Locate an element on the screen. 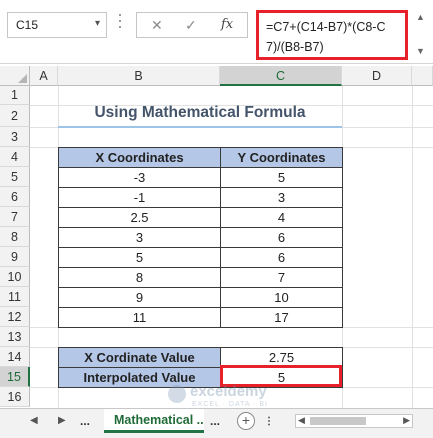 The image size is (433, 438). table-header-row: X Coordinates Y Coordinates is located at coordinates (200, 157).